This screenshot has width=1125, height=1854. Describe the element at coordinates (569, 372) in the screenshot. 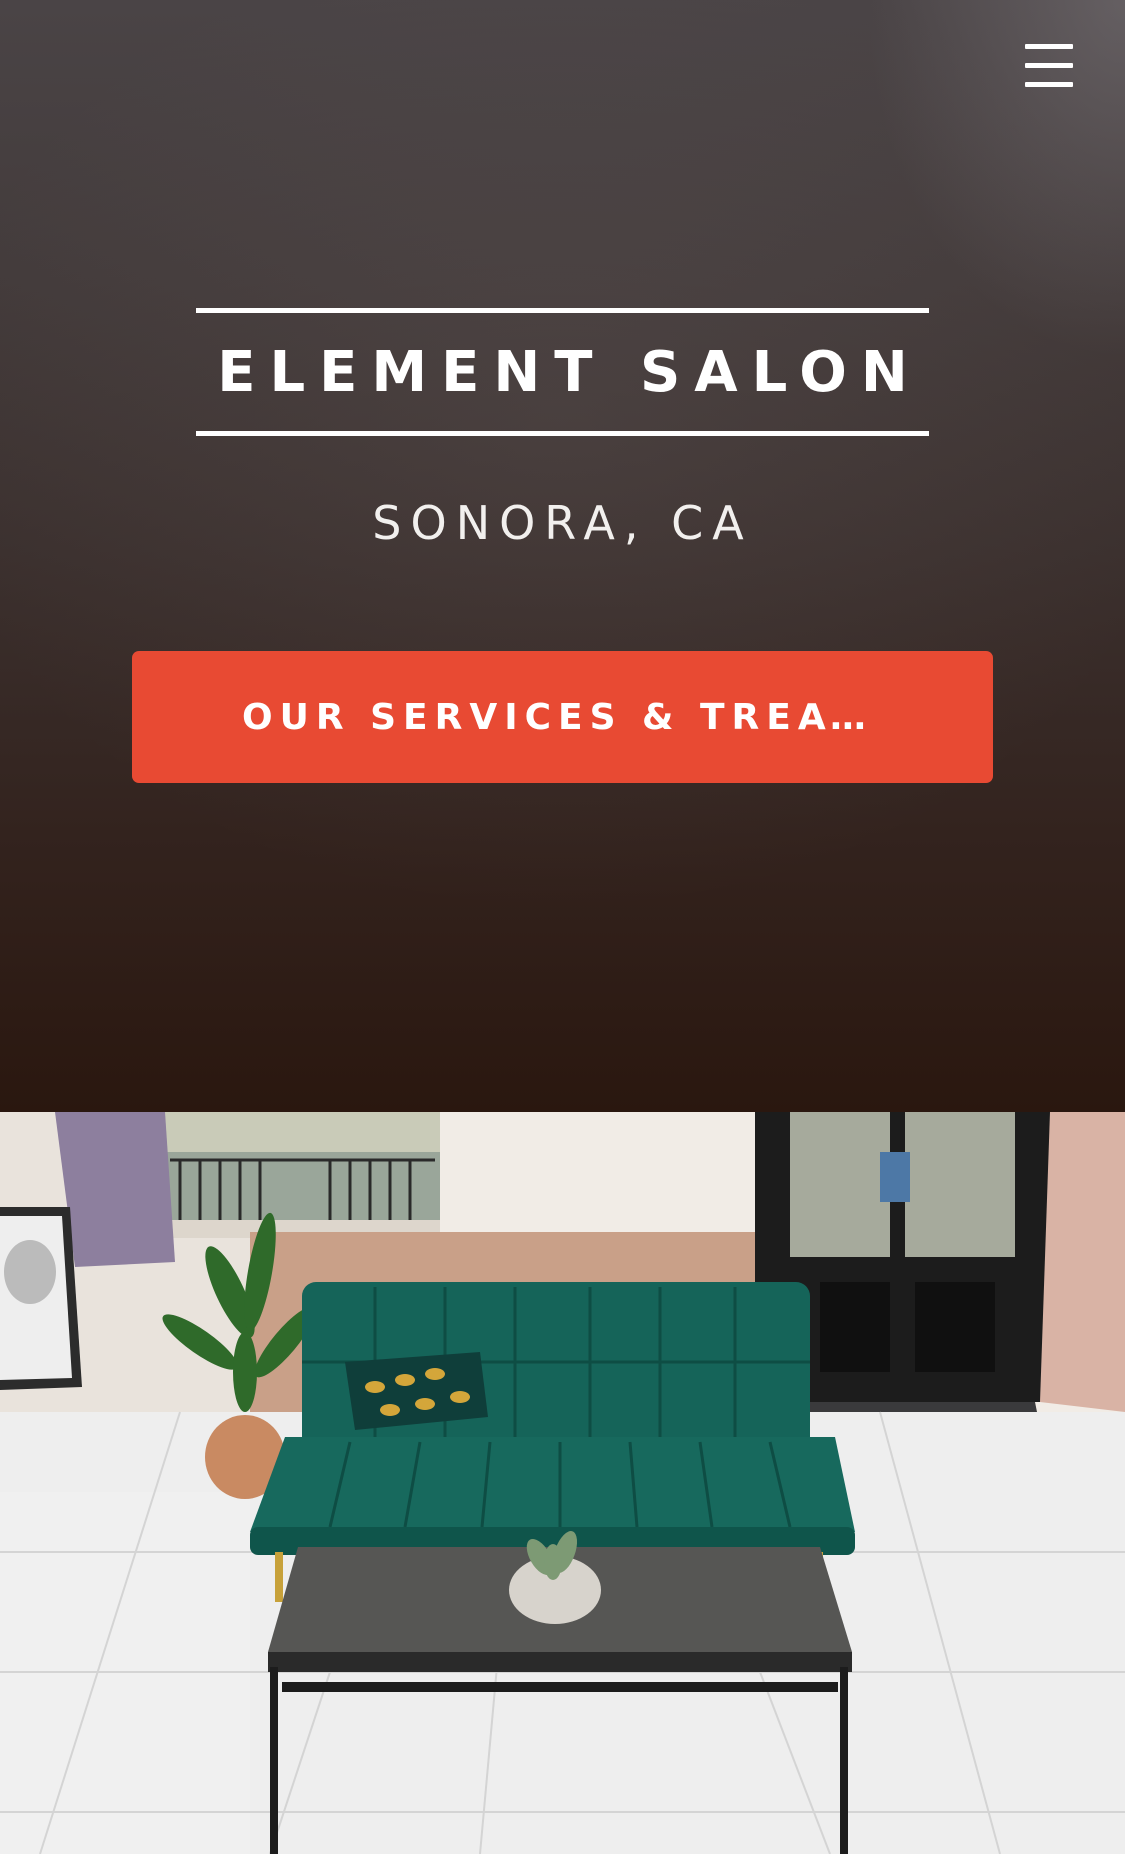

I see `salon-name: ELEMENT SALON` at that location.